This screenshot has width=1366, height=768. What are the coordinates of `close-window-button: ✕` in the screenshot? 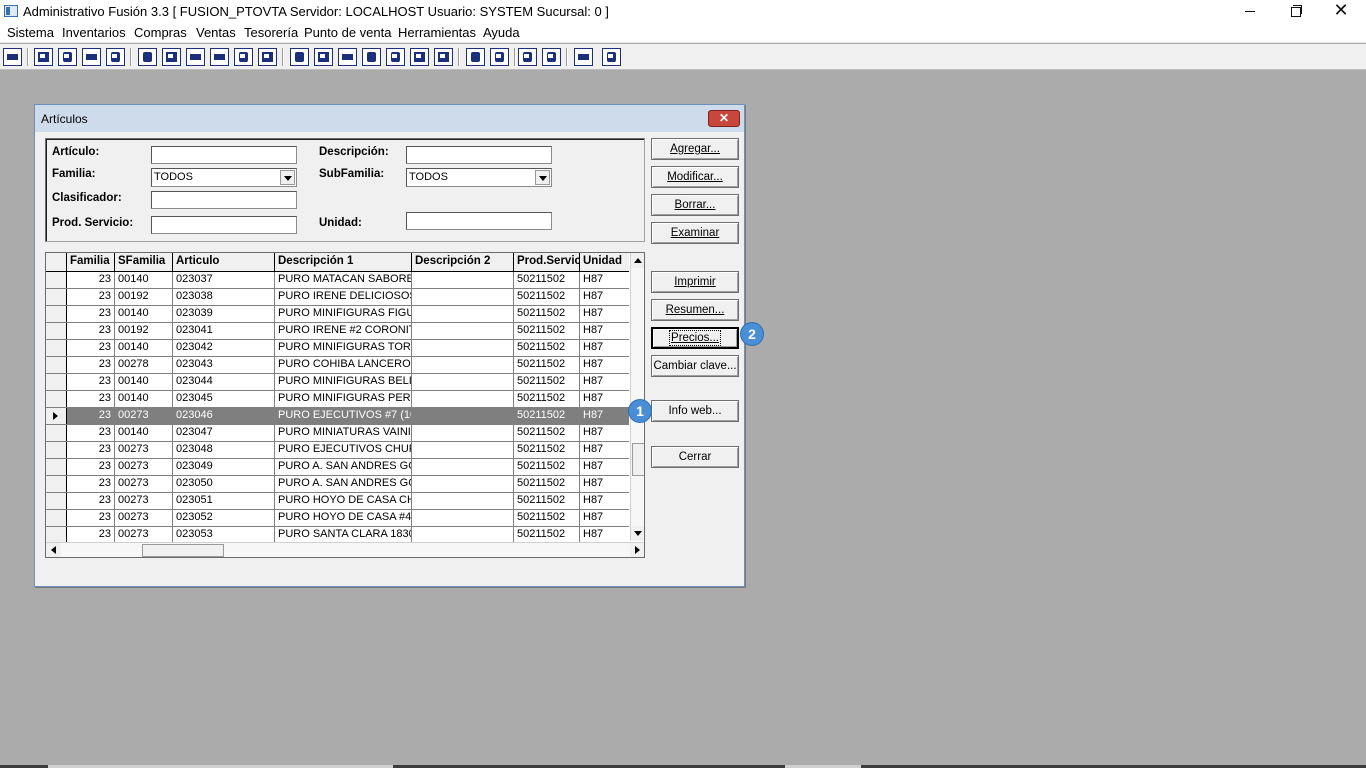 It's located at (1341, 11).